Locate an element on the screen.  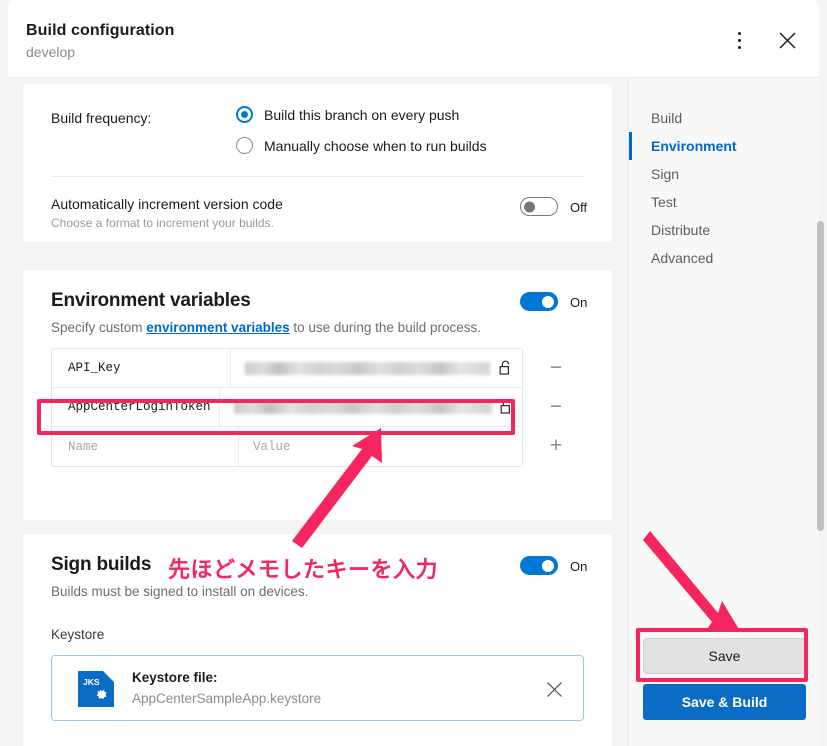
svg-text: JKS is located at coordinates (91, 682).